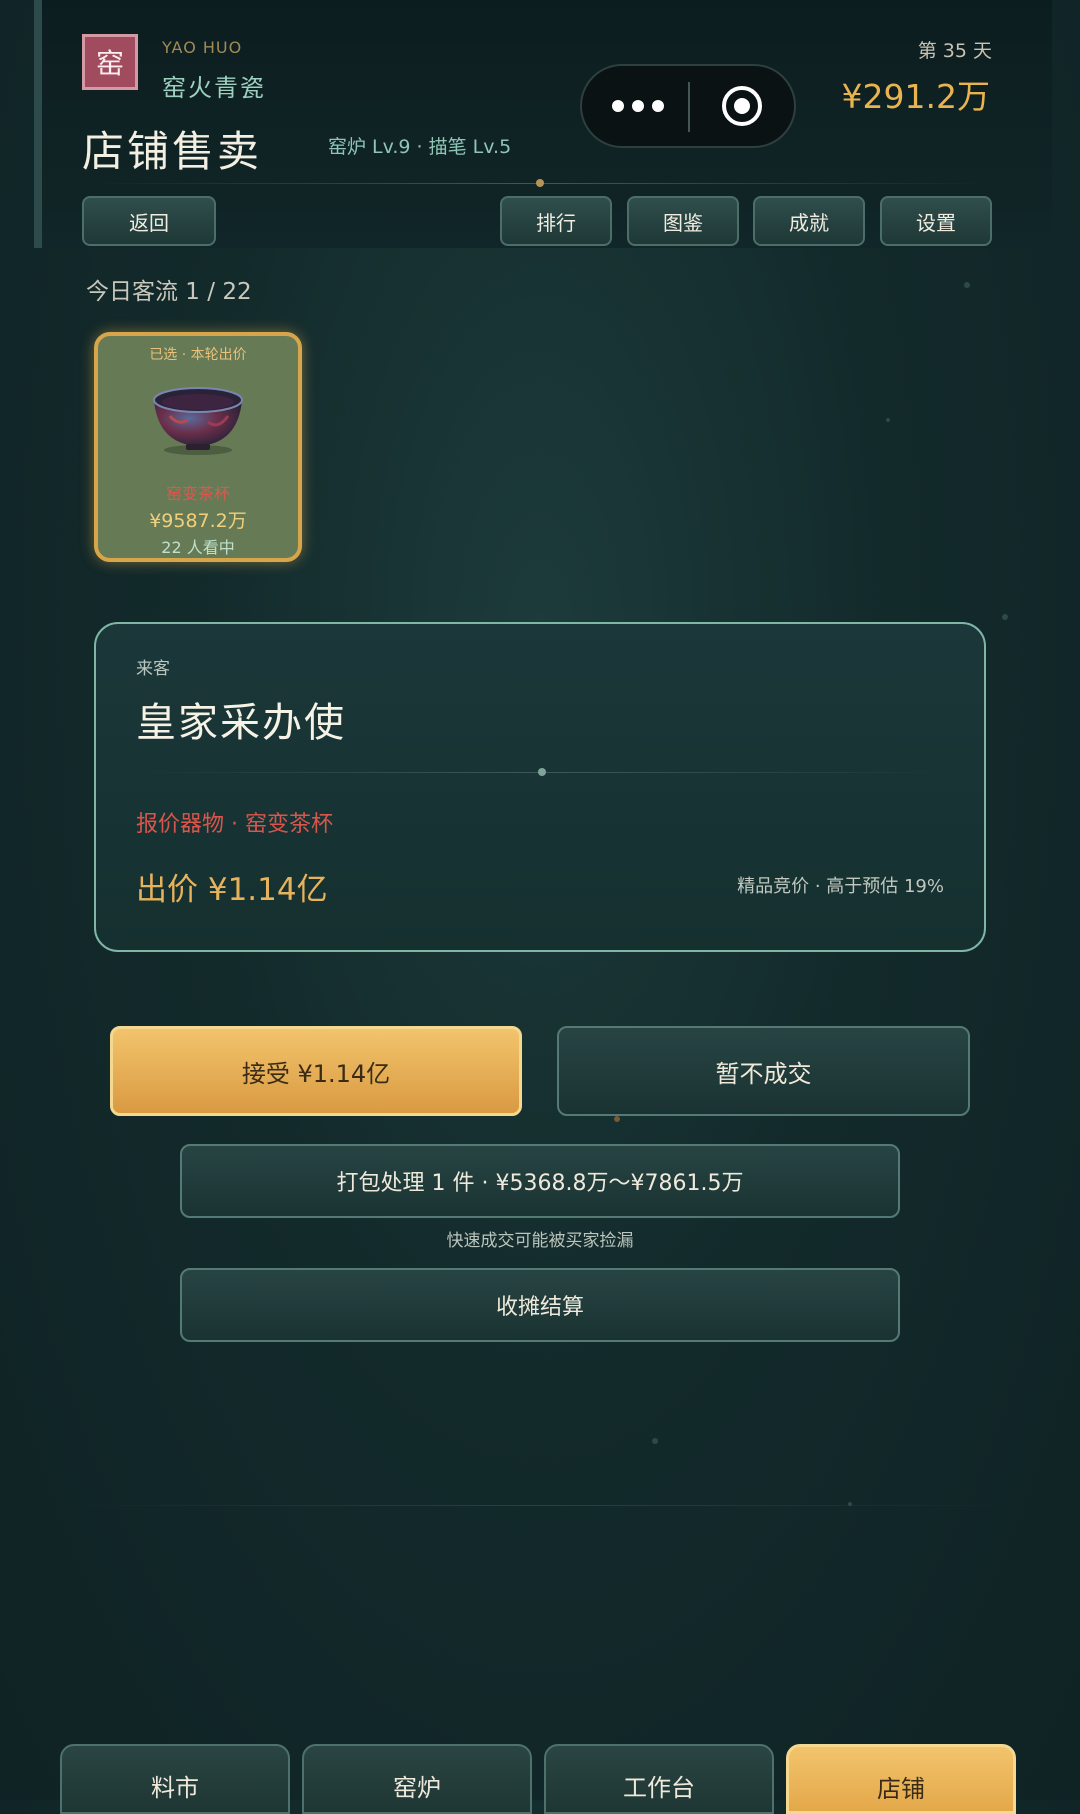 The height and width of the screenshot is (1814, 1080). I want to click on page-title: 店铺售卖, so click(172, 151).